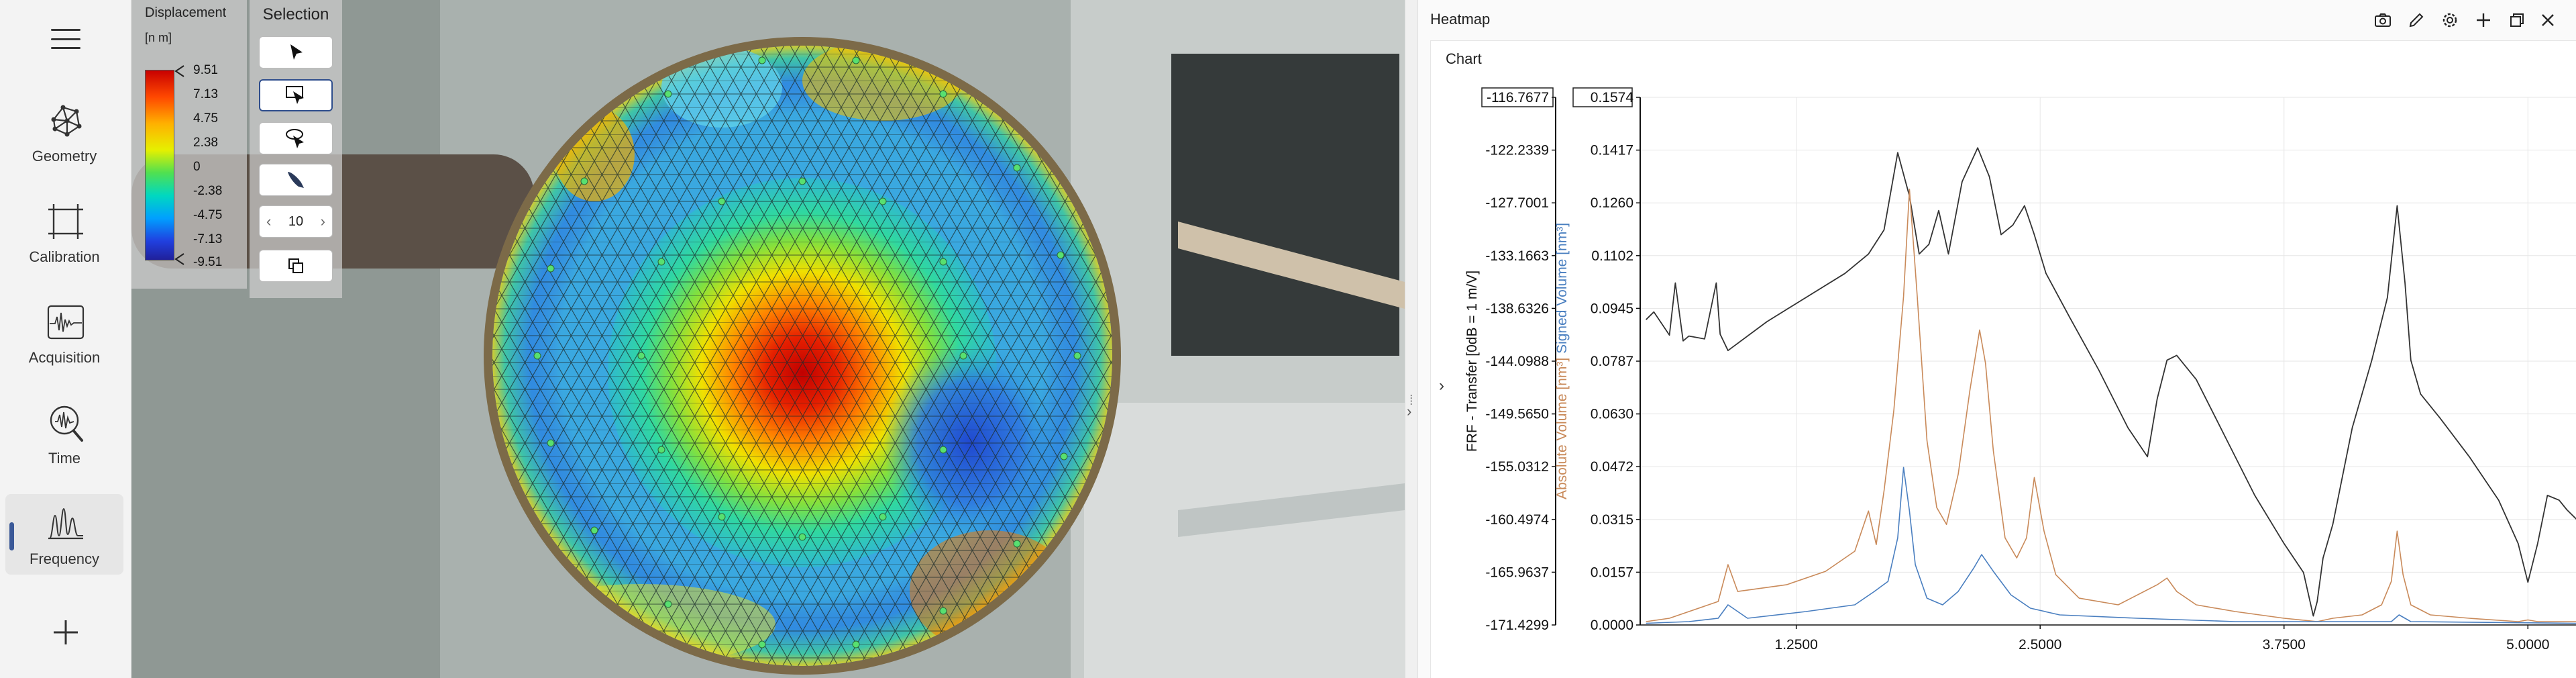 The width and height of the screenshot is (2576, 678). What do you see at coordinates (64, 459) in the screenshot?
I see `nav-label-time: Time` at bounding box center [64, 459].